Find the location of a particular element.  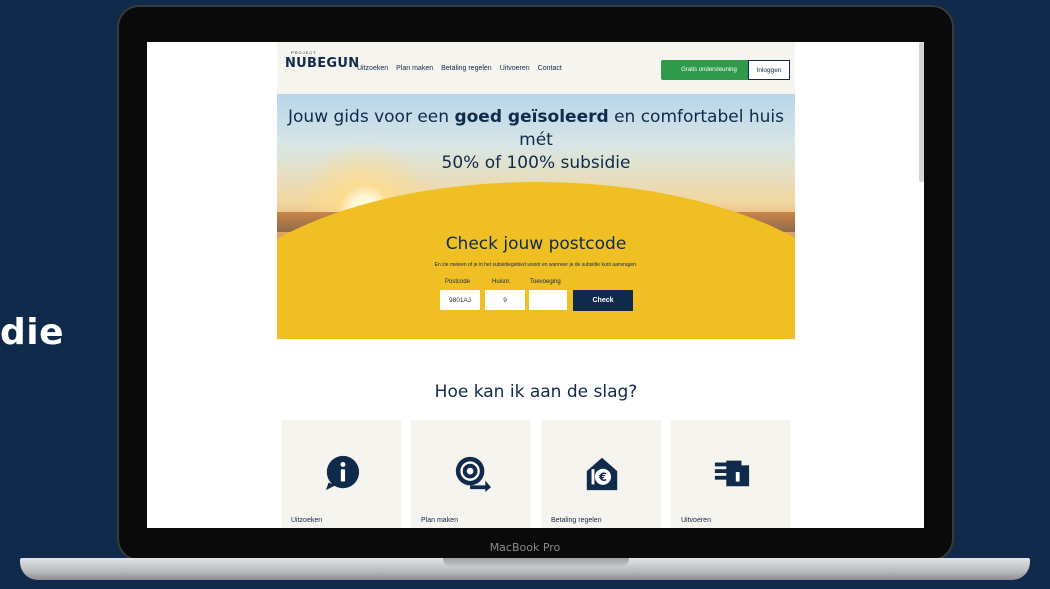

hero-title-pre: Jouw gids voor een is located at coordinates (371, 117).